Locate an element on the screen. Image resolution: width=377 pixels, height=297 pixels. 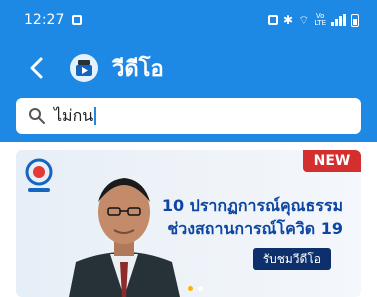
alarm-icon is located at coordinates (273, 20).